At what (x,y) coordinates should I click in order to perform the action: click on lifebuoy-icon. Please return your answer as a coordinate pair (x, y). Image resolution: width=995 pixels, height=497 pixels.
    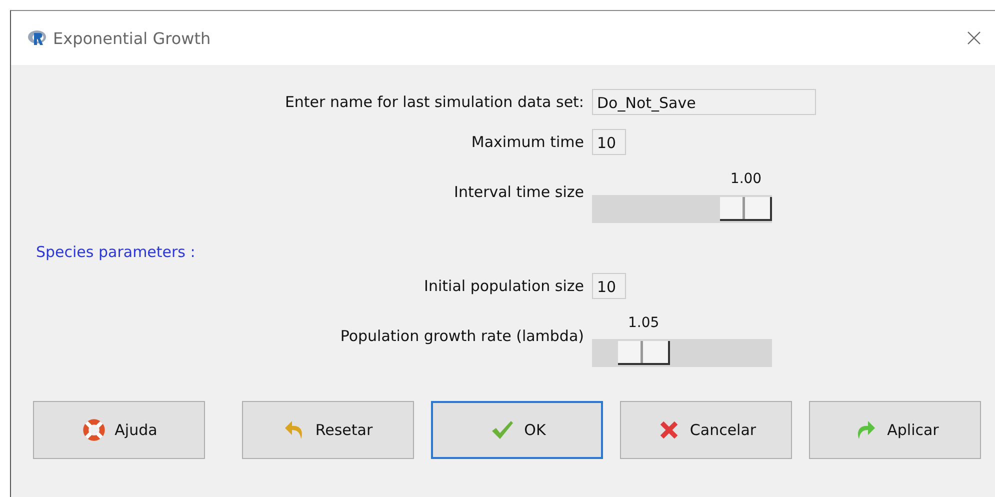
    Looking at the image, I should click on (93, 430).